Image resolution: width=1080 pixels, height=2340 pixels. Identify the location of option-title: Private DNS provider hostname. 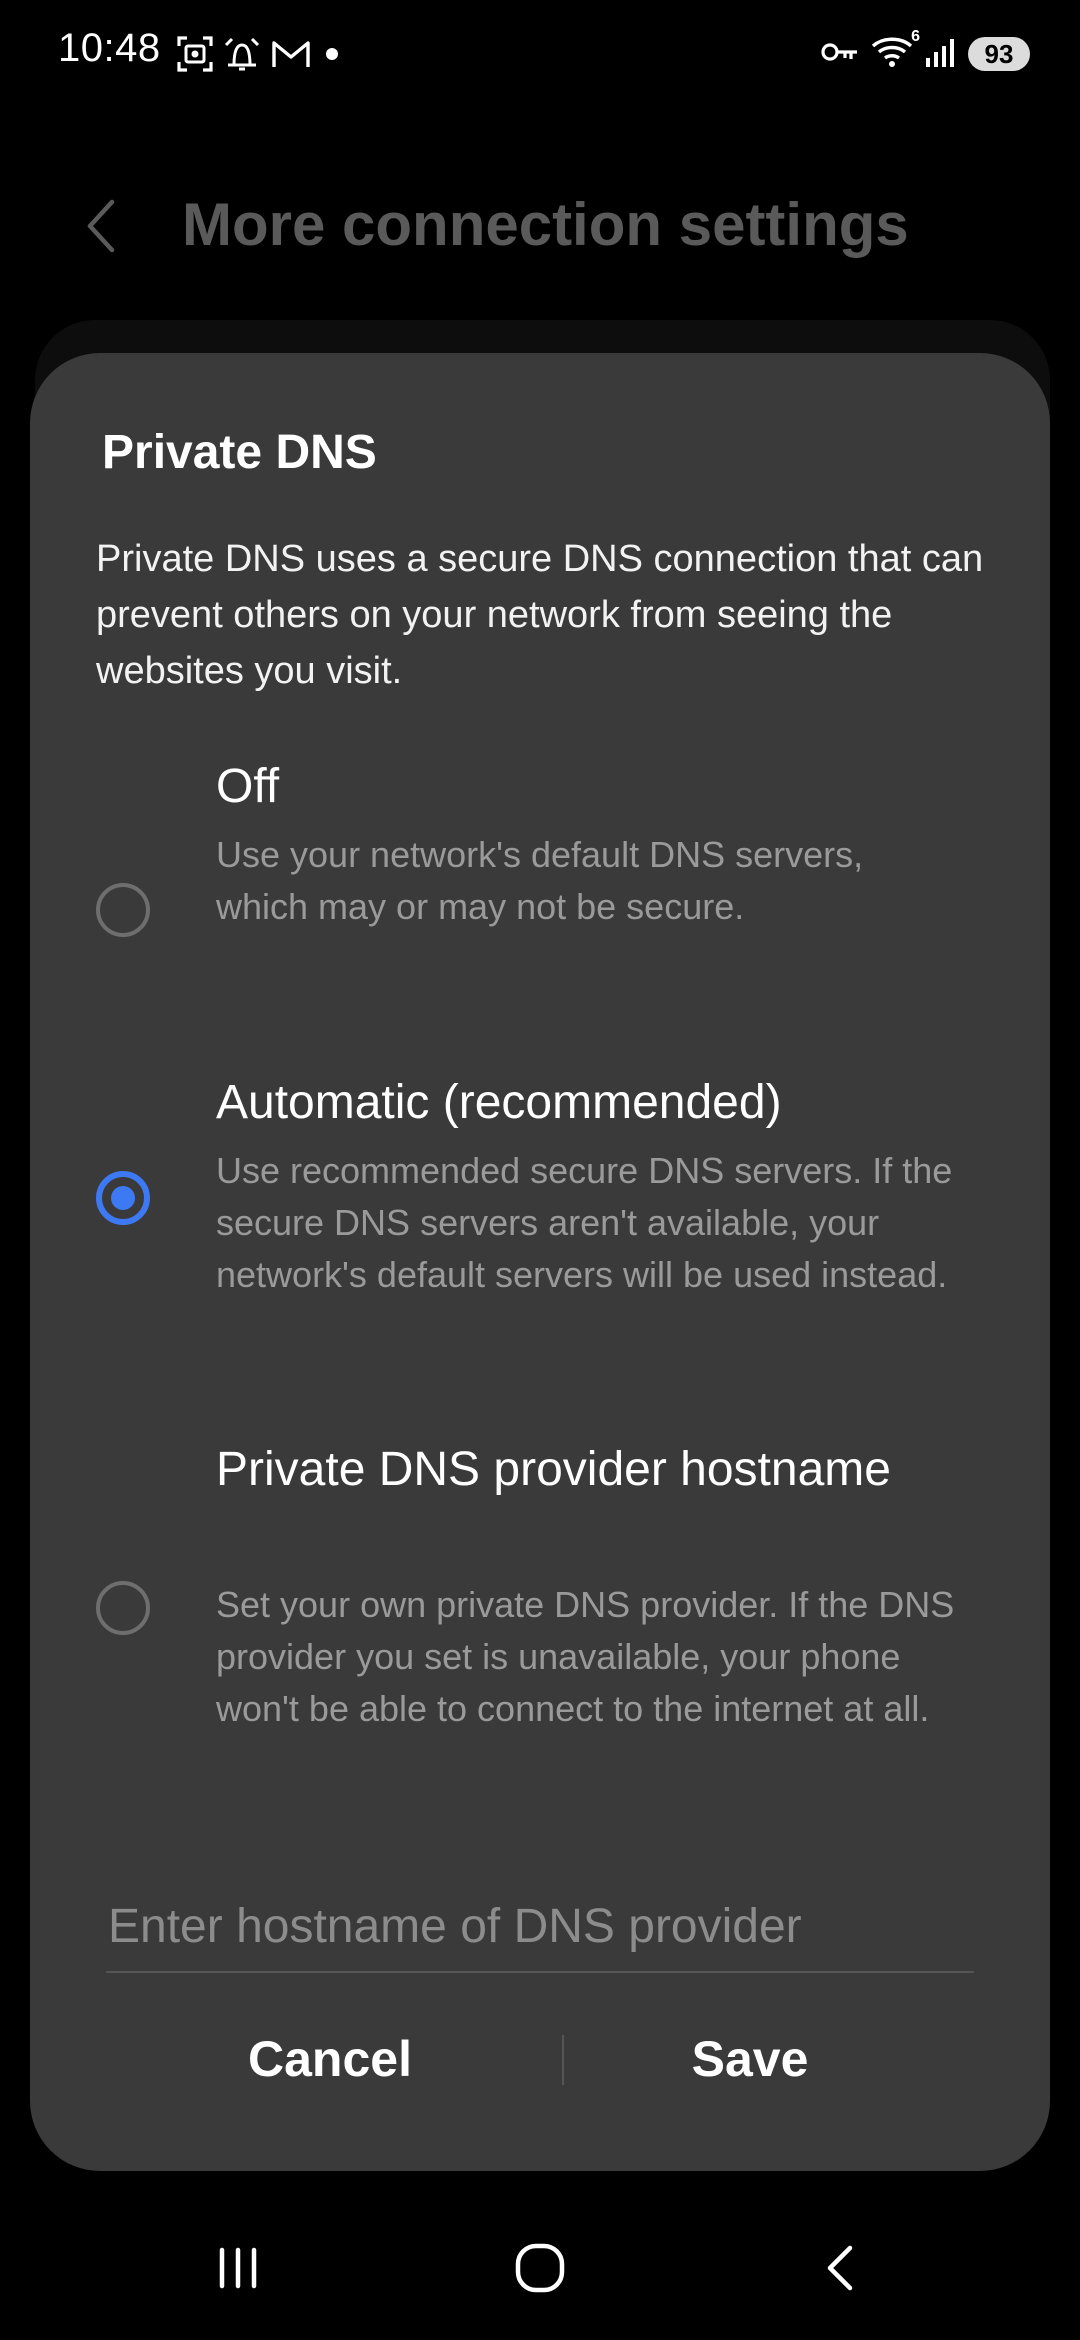
(553, 1469).